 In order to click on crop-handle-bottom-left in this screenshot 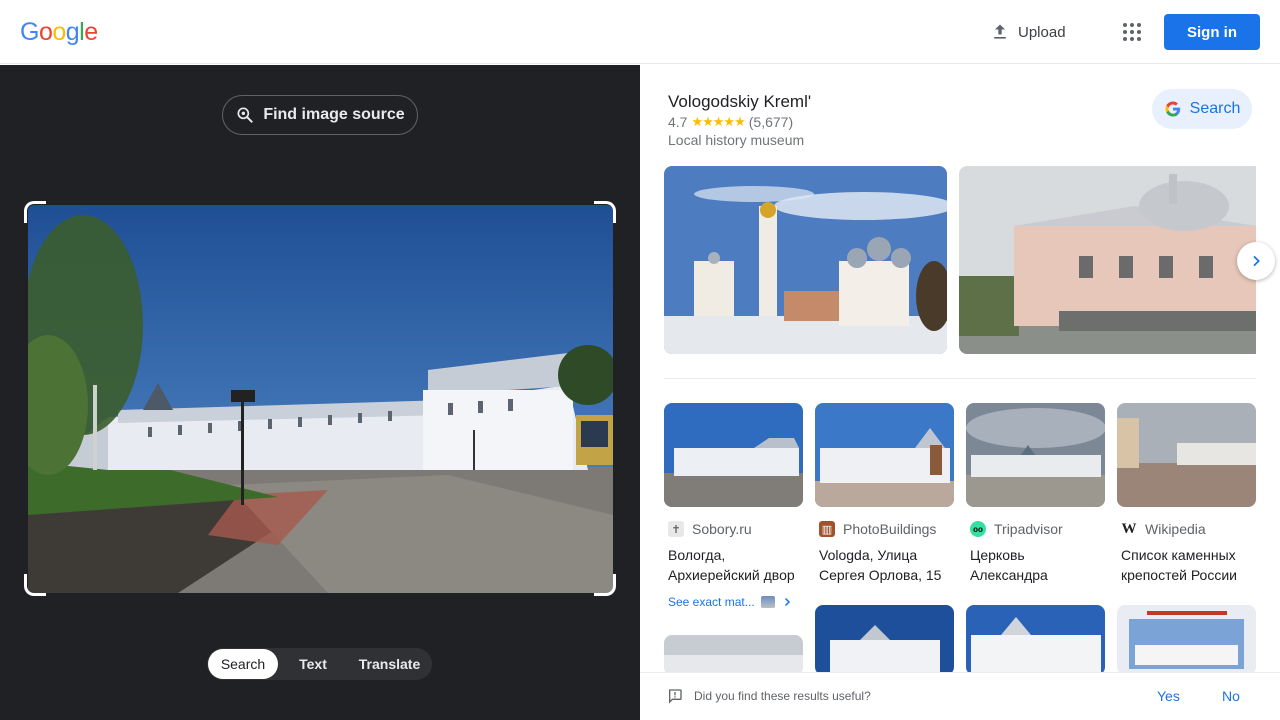, I will do `click(35, 585)`.